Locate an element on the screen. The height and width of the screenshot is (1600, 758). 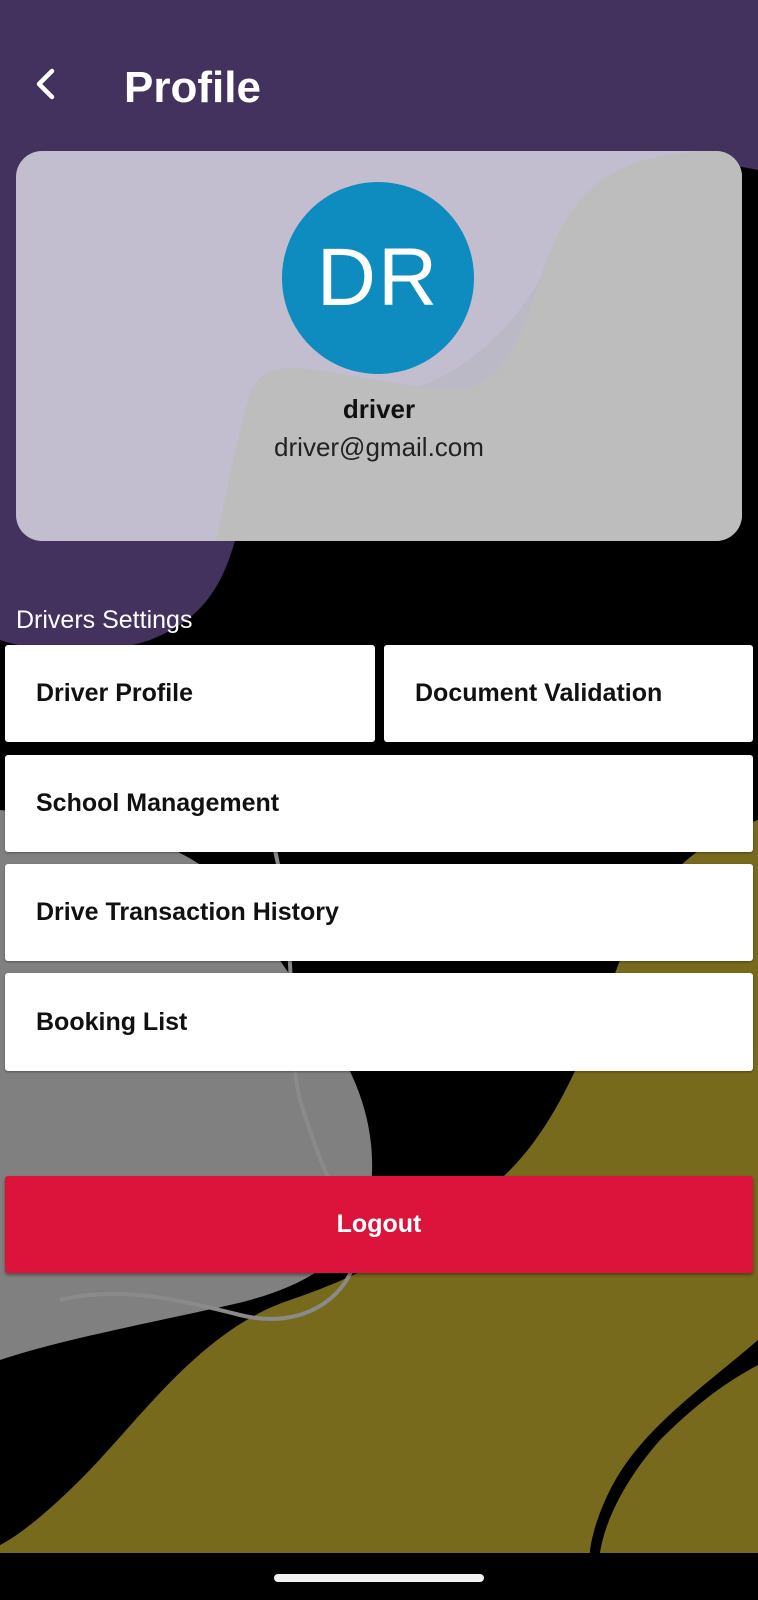
user-email: driver@gmail.com is located at coordinates (379, 447).